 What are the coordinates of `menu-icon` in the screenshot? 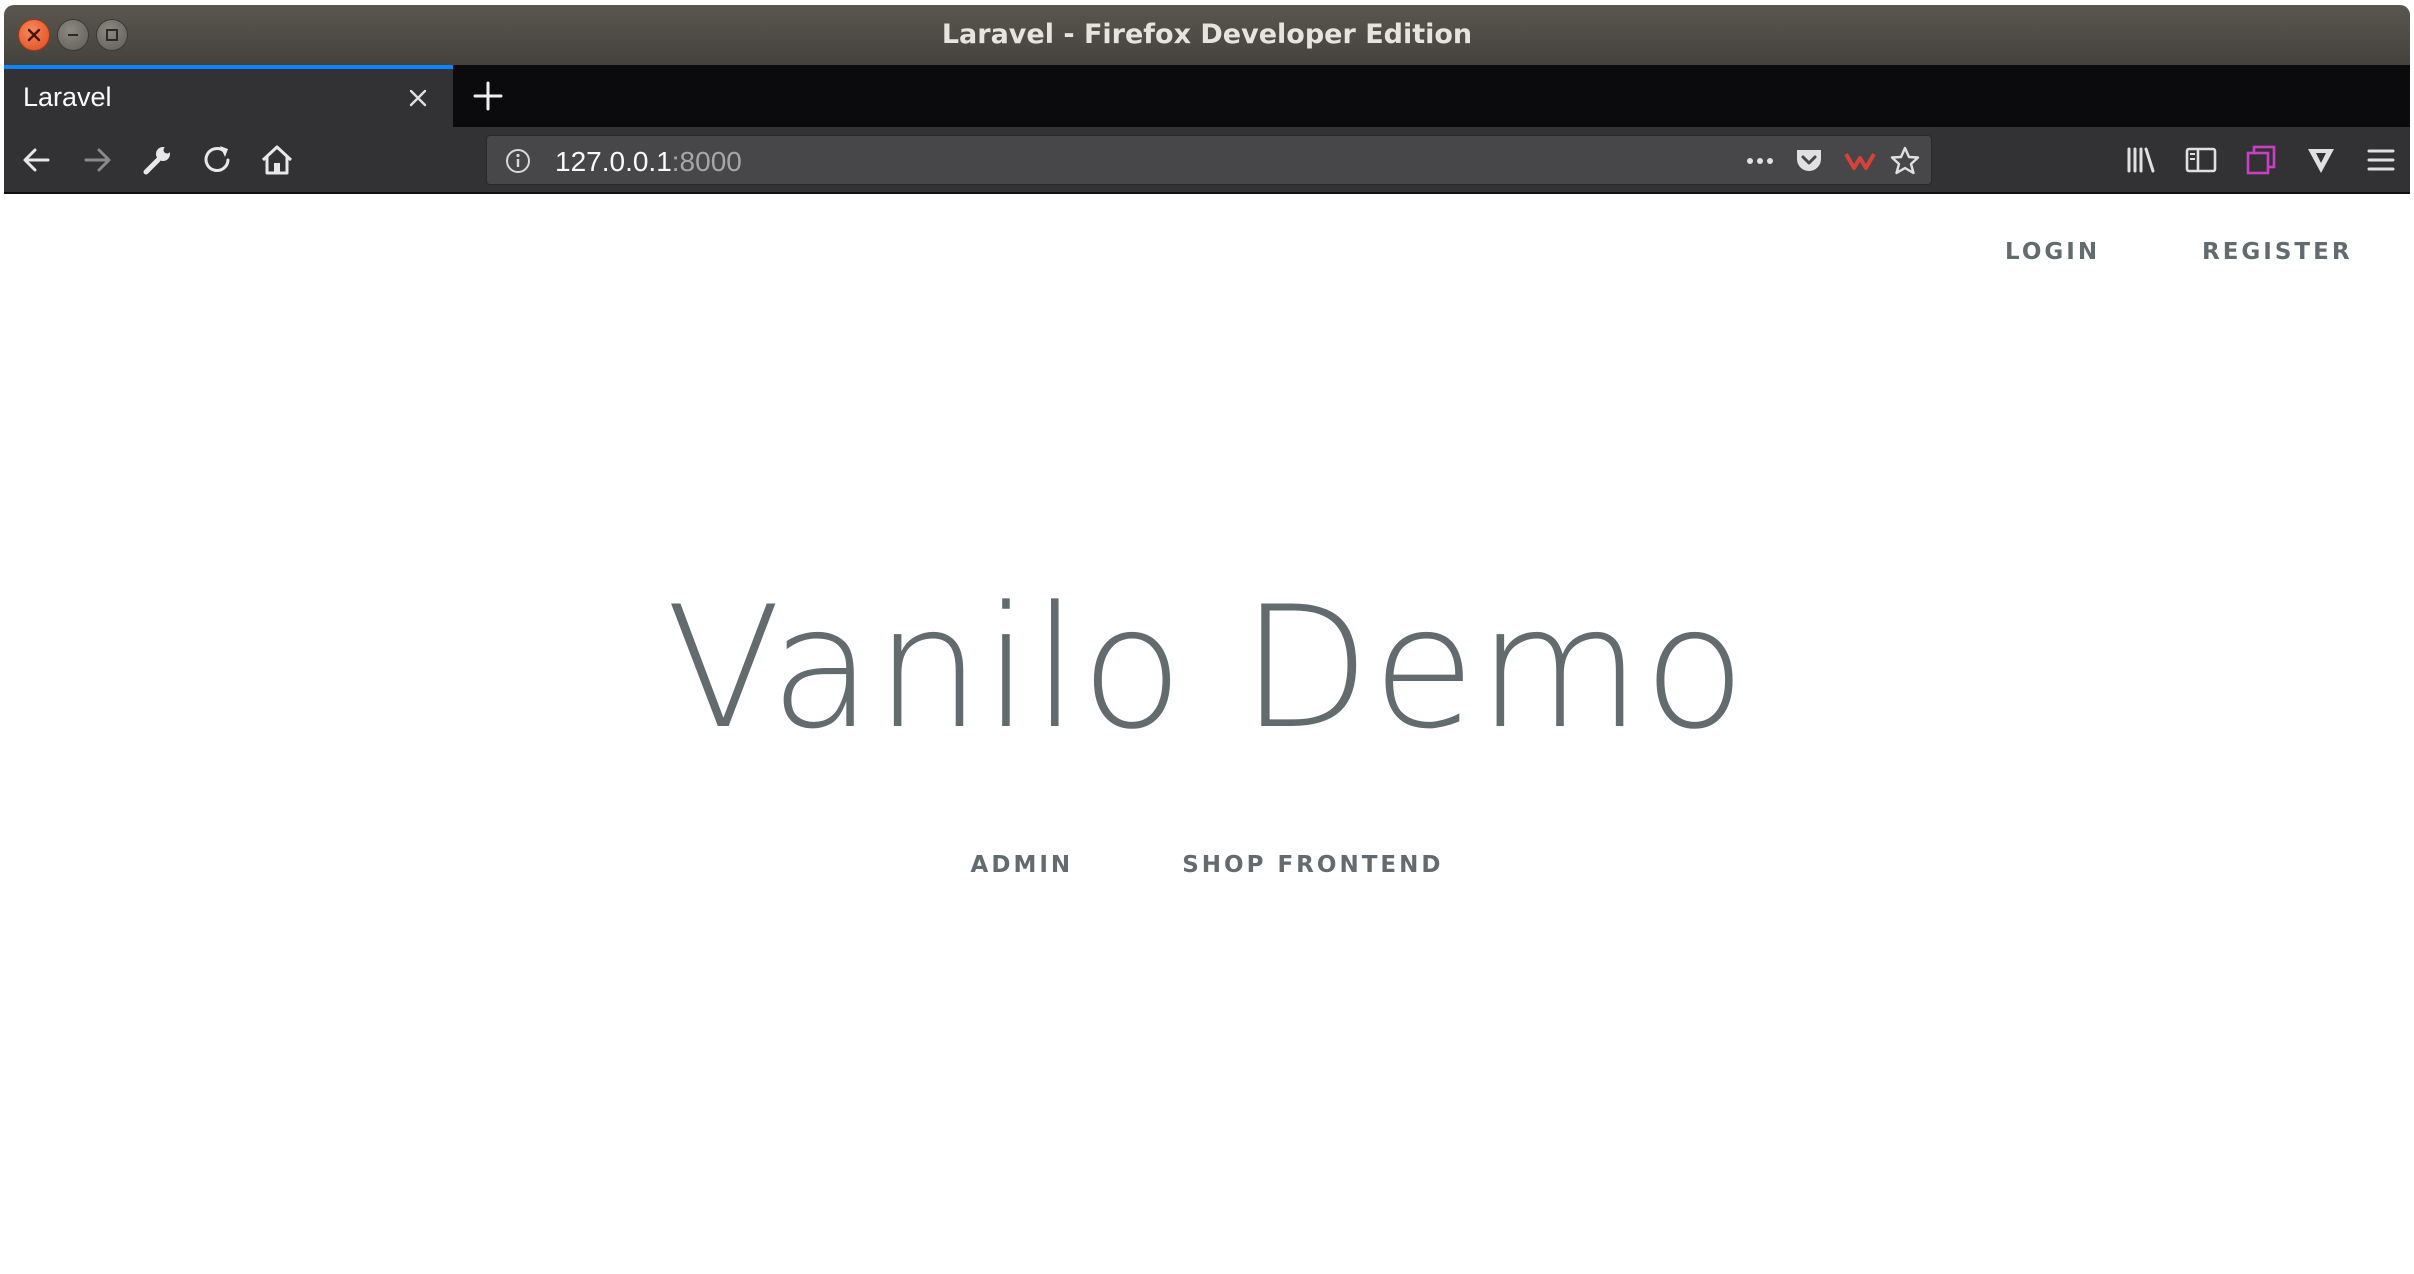 It's located at (2381, 160).